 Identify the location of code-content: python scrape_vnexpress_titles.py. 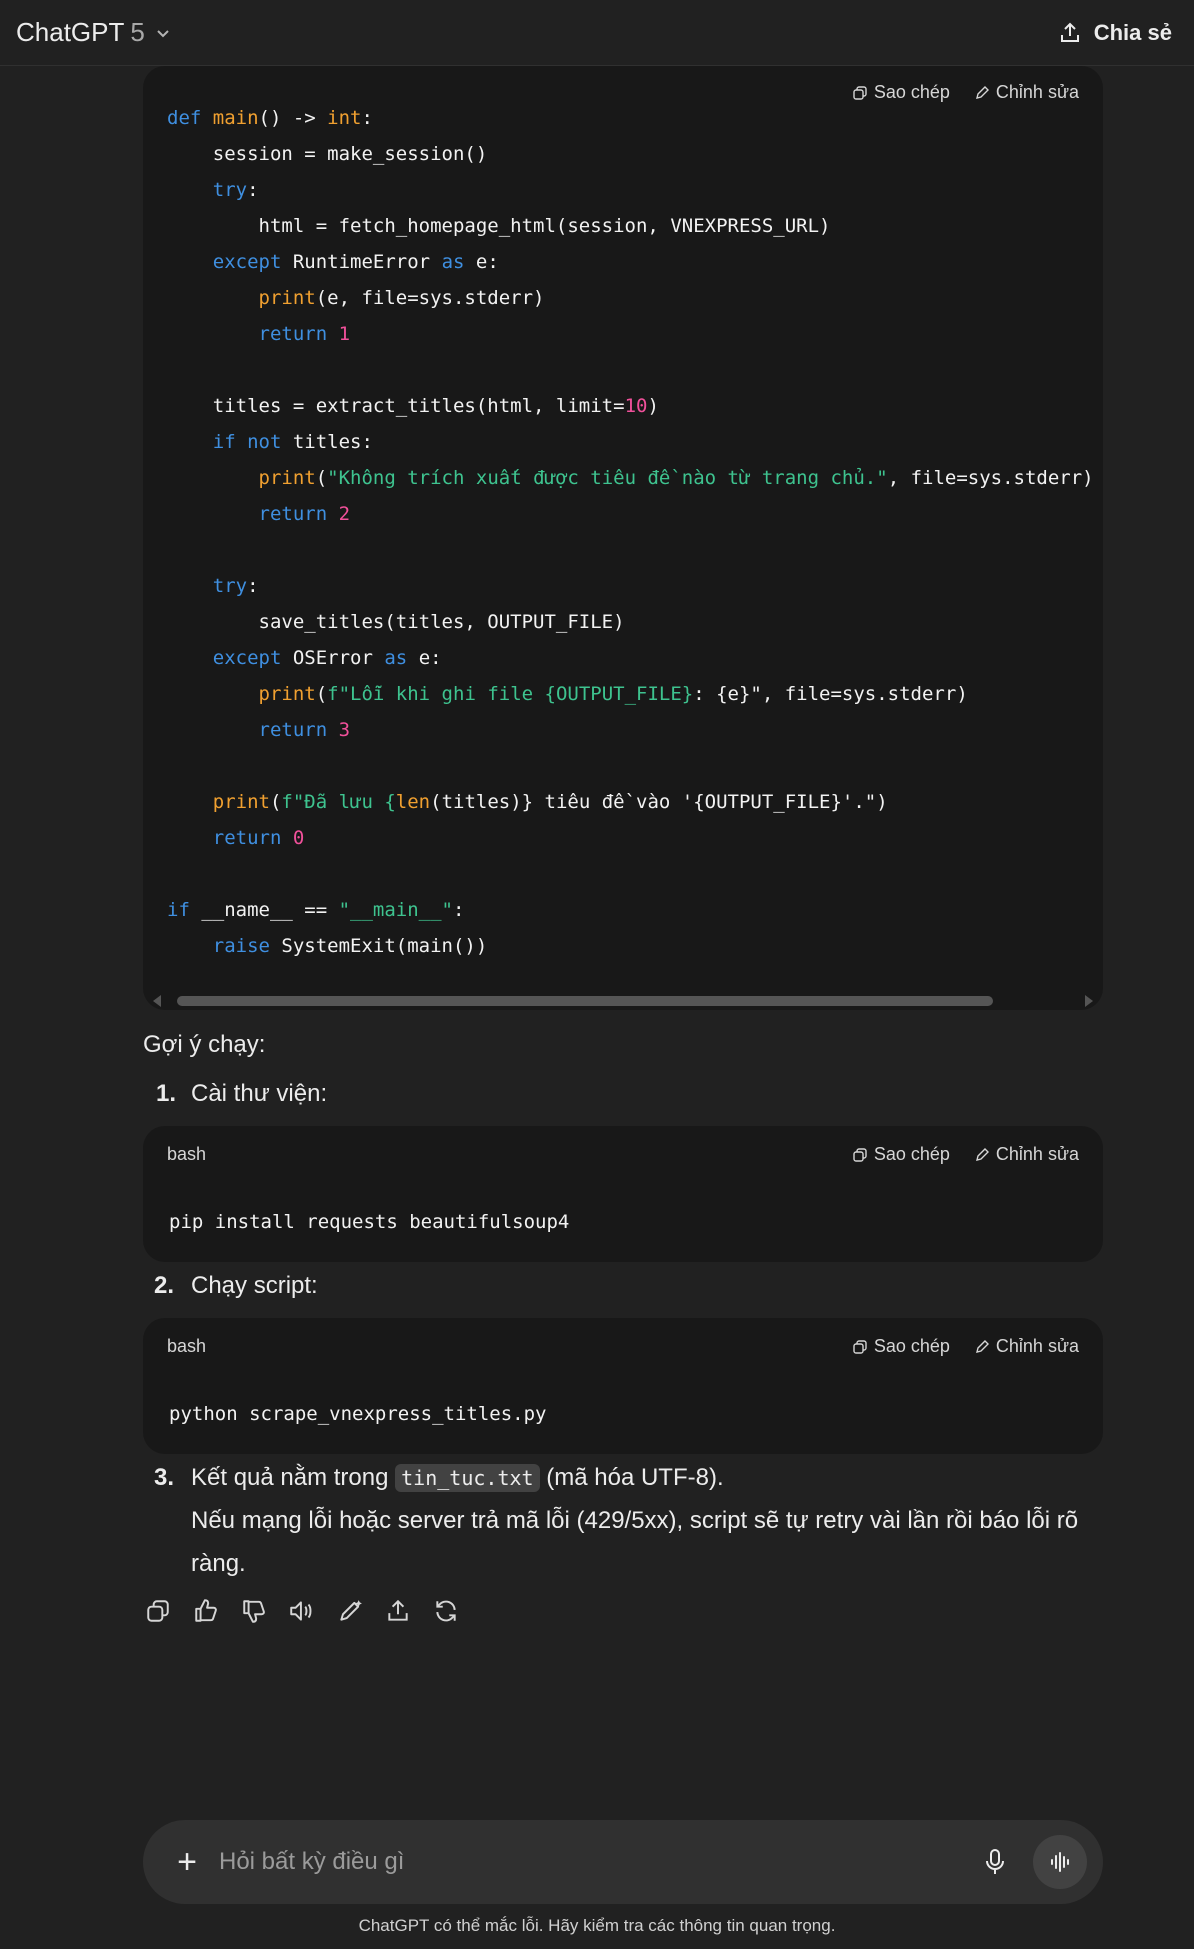
(358, 1414).